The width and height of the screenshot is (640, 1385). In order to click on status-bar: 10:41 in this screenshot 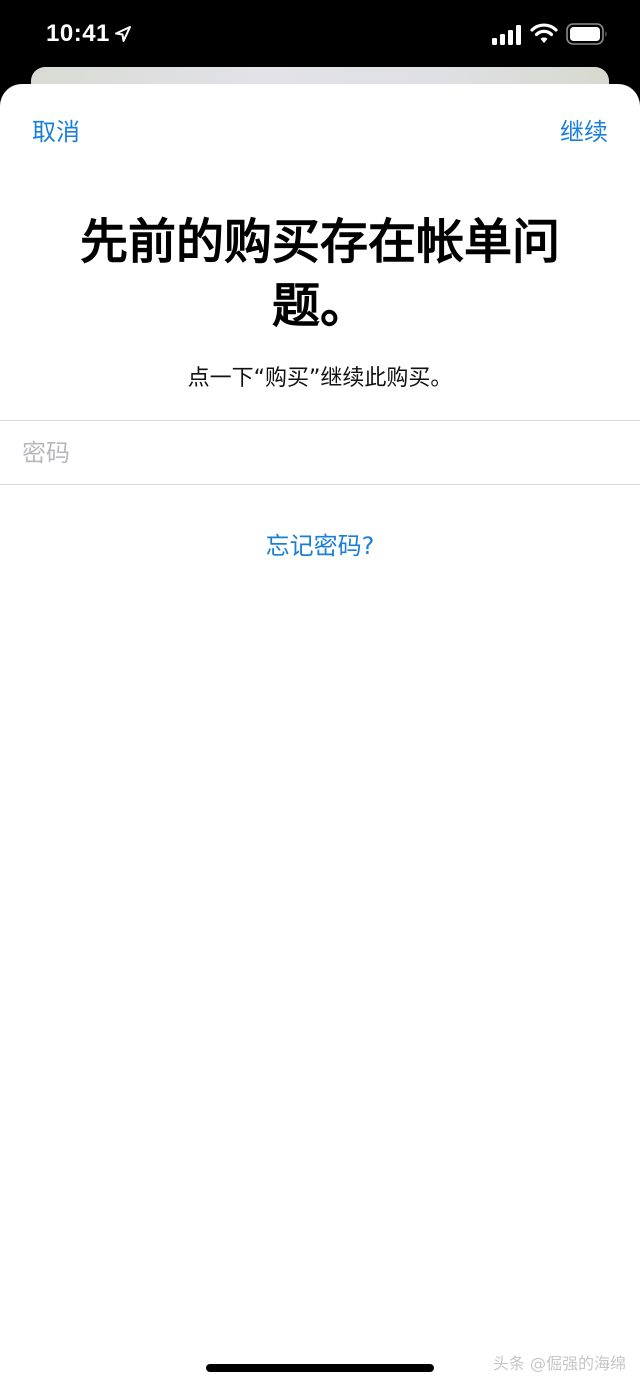, I will do `click(320, 34)`.